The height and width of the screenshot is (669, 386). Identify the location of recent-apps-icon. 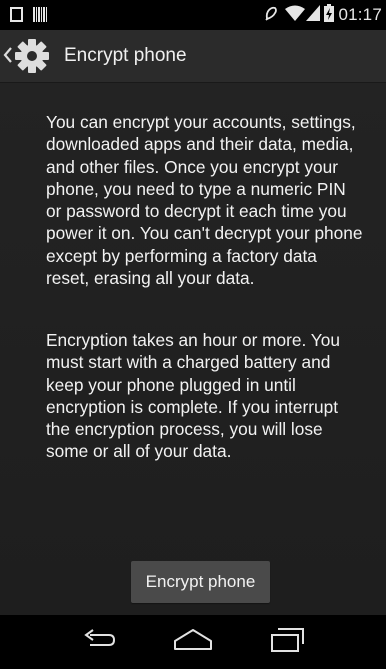
(287, 642).